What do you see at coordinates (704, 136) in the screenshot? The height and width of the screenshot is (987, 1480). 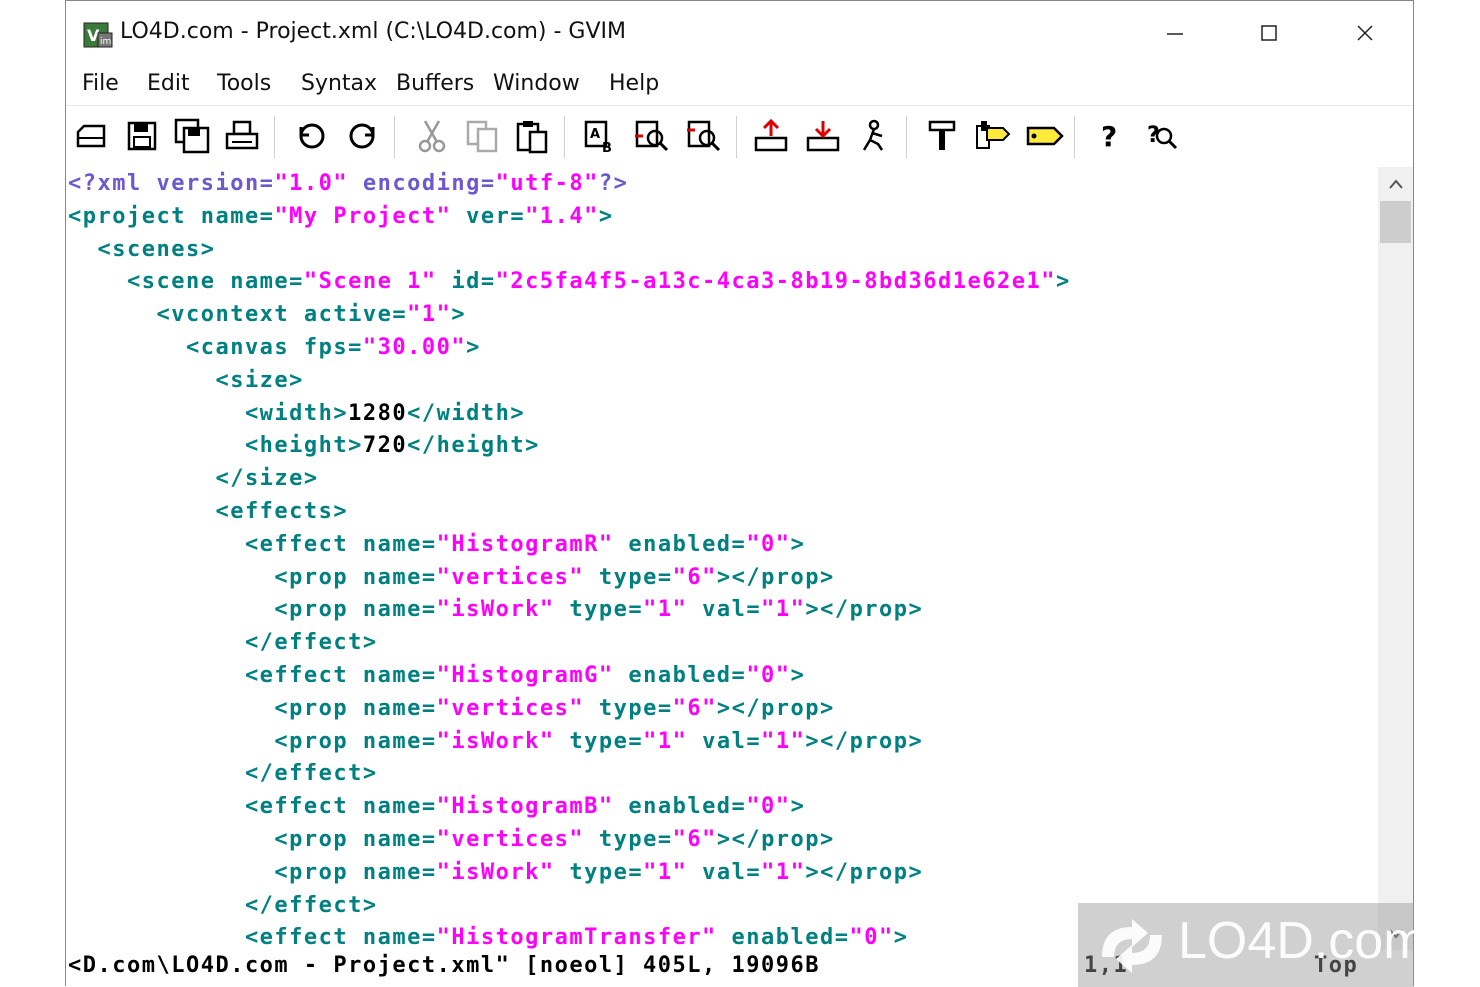 I see `find-prev-icon` at bounding box center [704, 136].